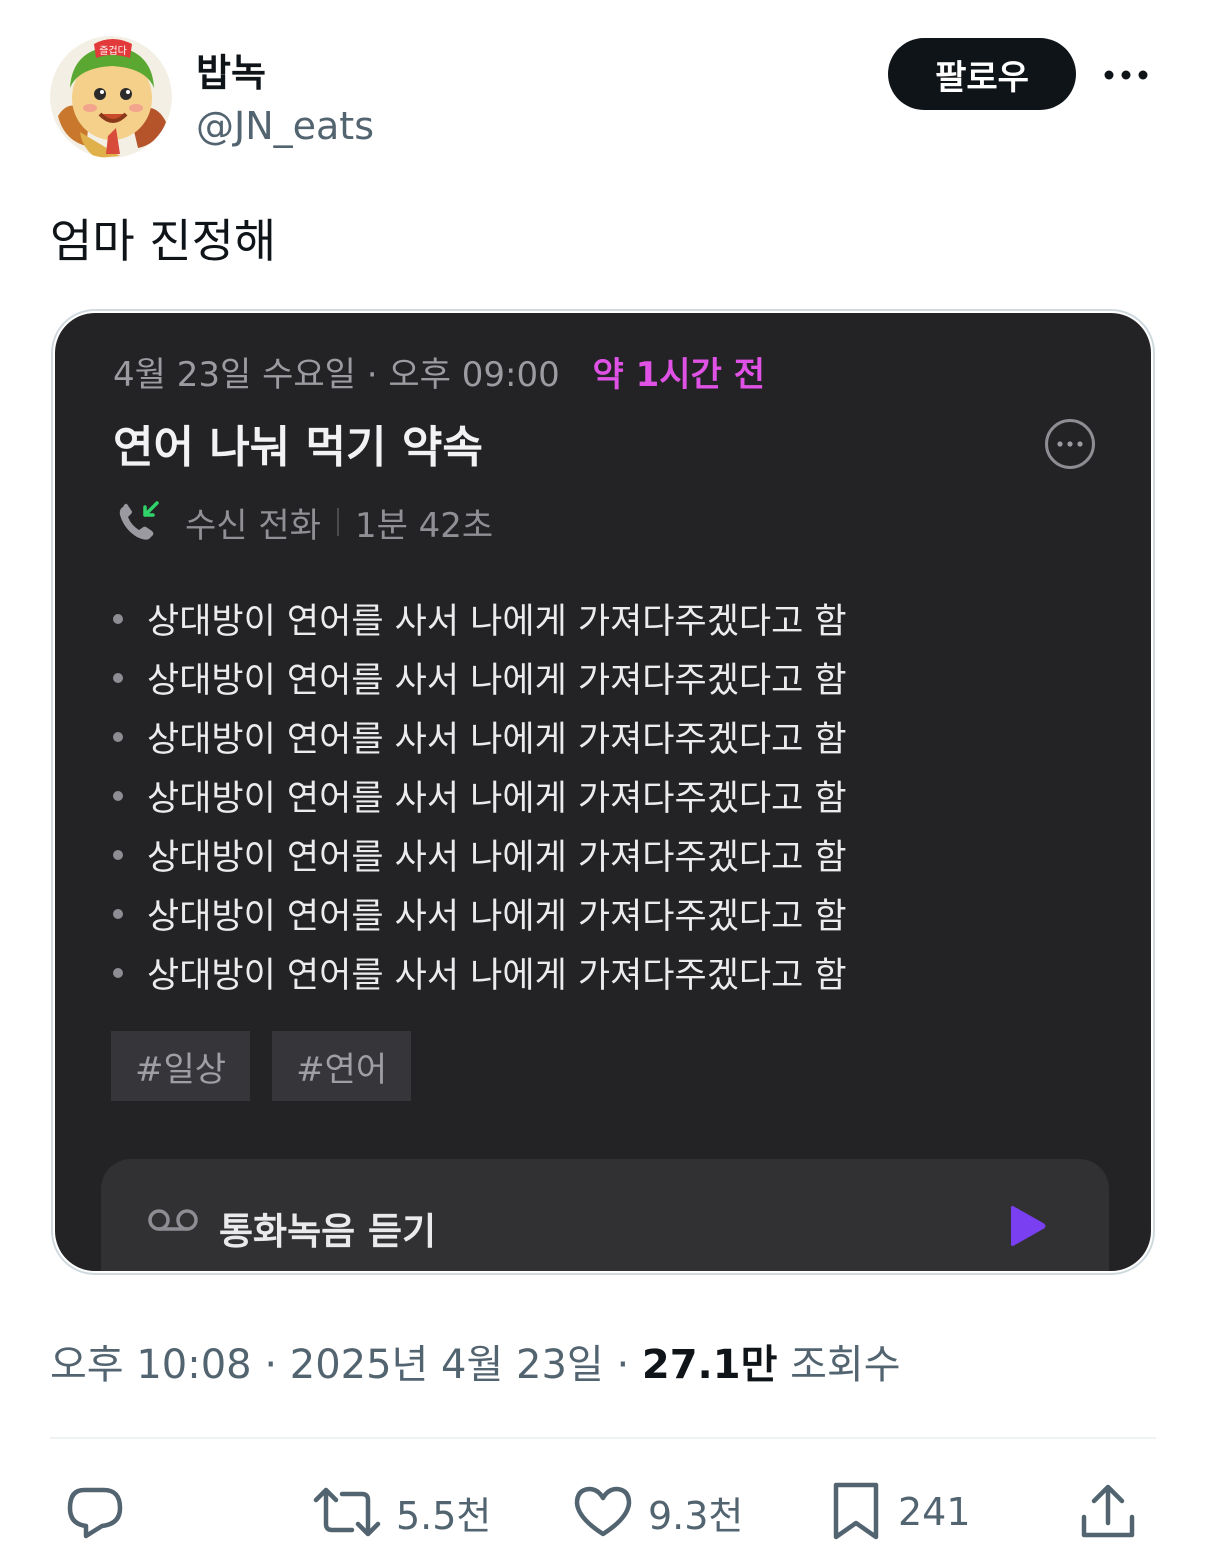 The width and height of the screenshot is (1206, 1563). I want to click on tweet-actions: 5.5천 9.3천 241, so click(603, 1512).